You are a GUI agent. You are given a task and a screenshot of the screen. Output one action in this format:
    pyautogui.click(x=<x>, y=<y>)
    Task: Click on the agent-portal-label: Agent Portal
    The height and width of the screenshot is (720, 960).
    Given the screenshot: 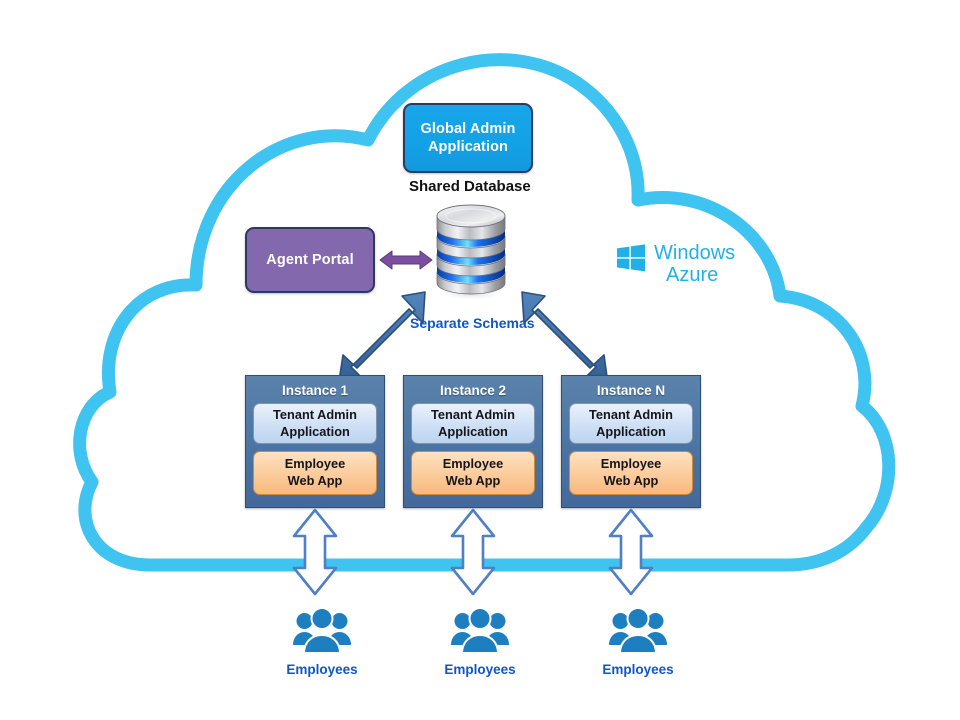 What is the action you would take?
    pyautogui.click(x=310, y=259)
    